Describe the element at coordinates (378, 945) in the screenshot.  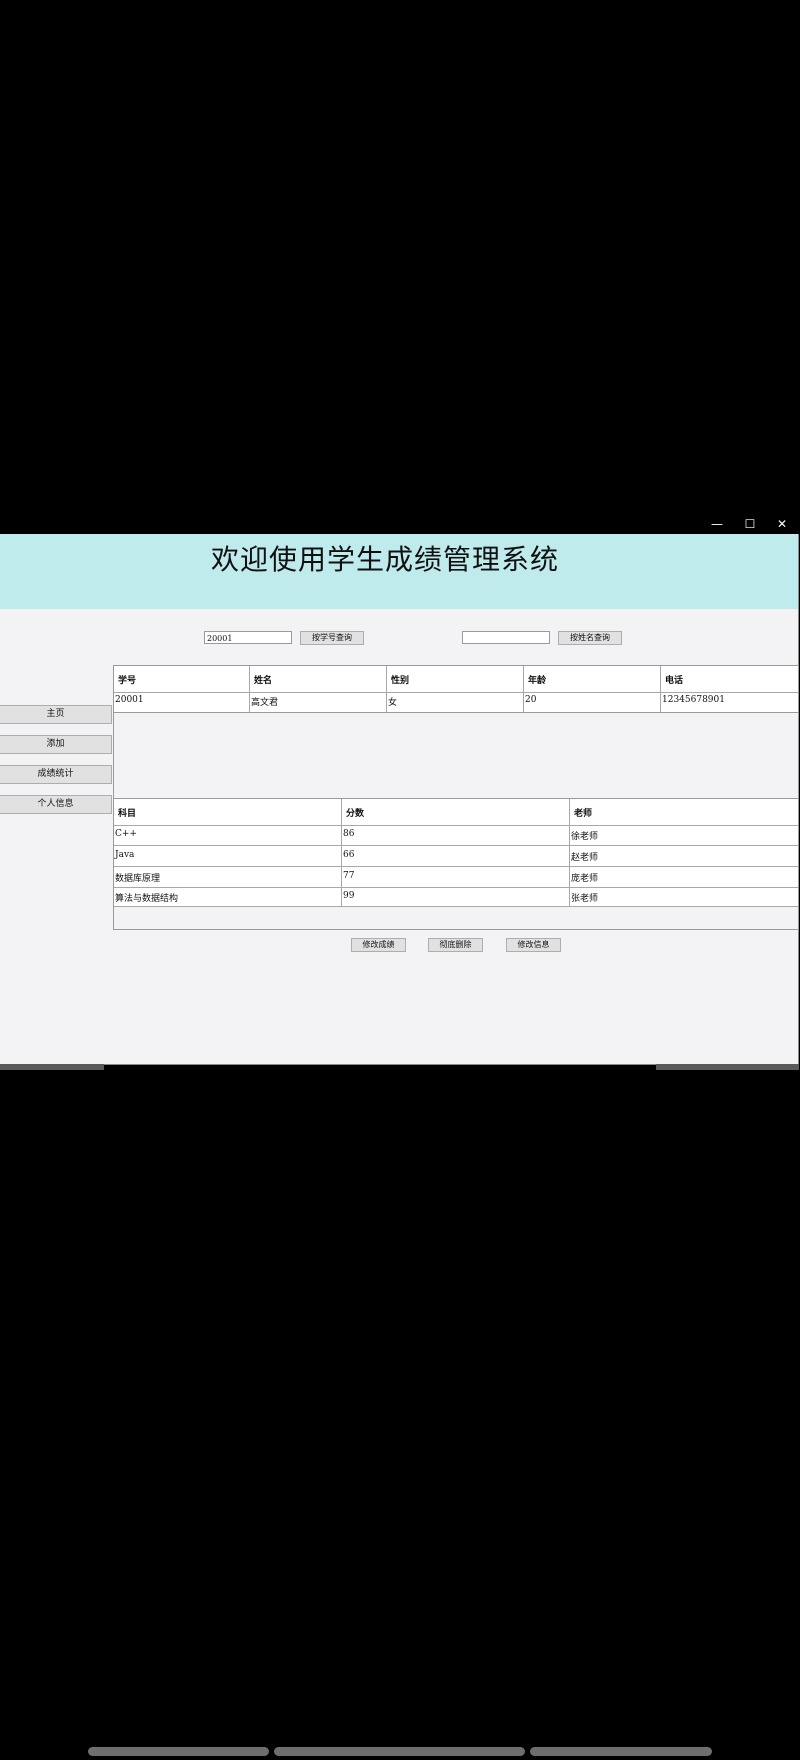
I see `edit-score-button: 修改成绩` at that location.